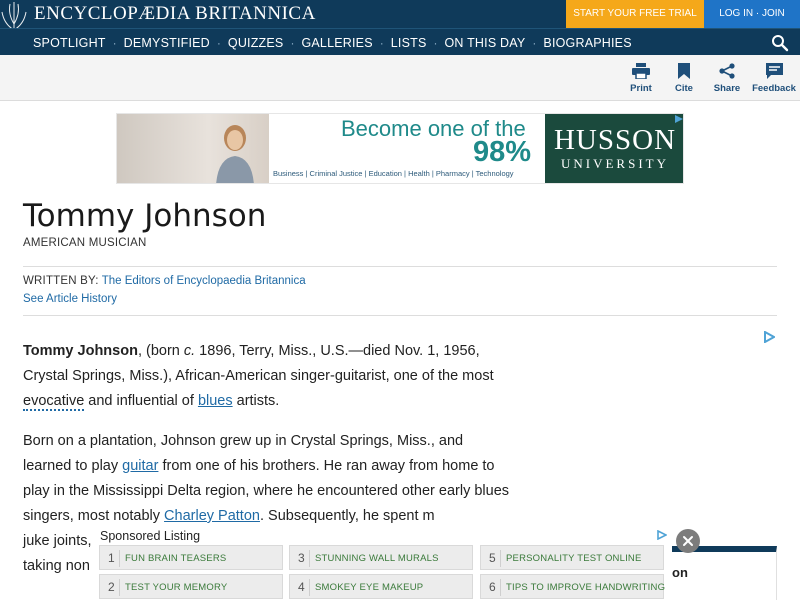 Image resolution: width=800 pixels, height=600 pixels. Describe the element at coordinates (204, 281) in the screenshot. I see `author-link: The Editors of Encyclopaedia Britannica` at that location.